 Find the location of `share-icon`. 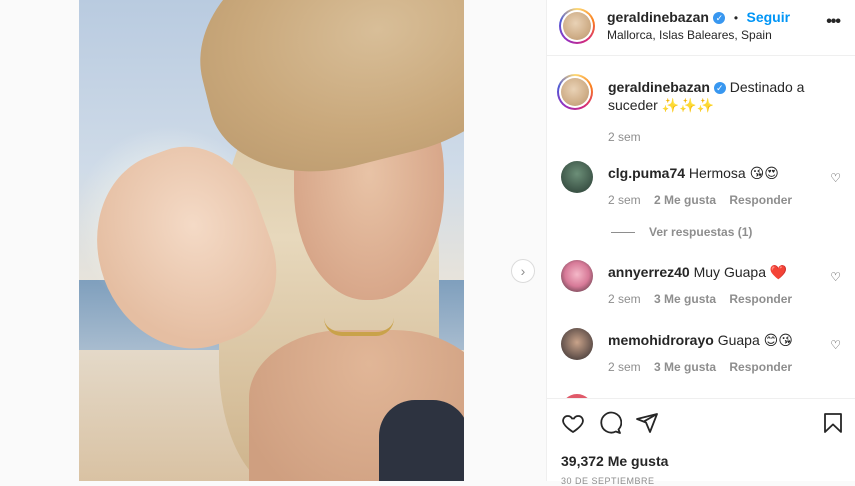

share-icon is located at coordinates (647, 426).